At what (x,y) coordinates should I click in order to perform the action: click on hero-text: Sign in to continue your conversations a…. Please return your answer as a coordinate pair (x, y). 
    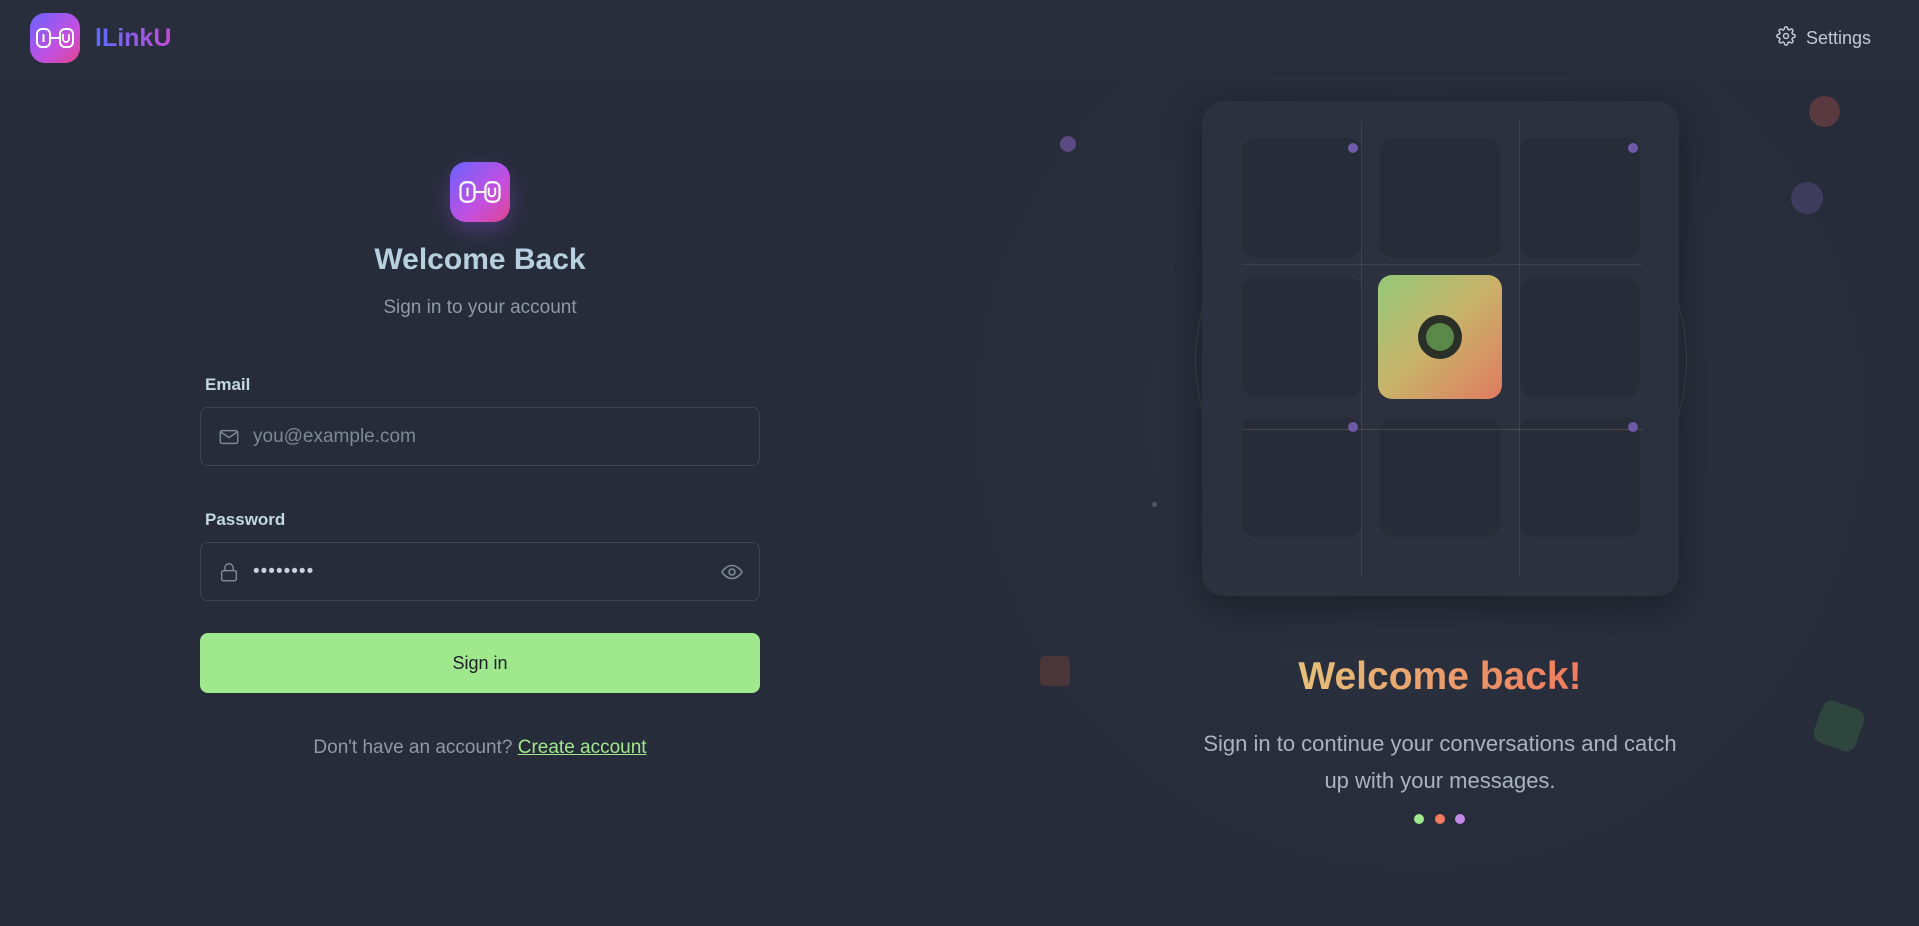
    Looking at the image, I should click on (1440, 762).